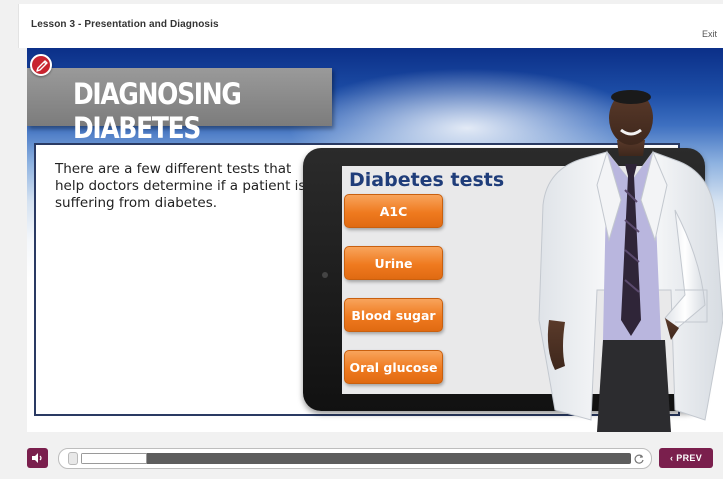  I want to click on prev-label: PREV, so click(689, 458).